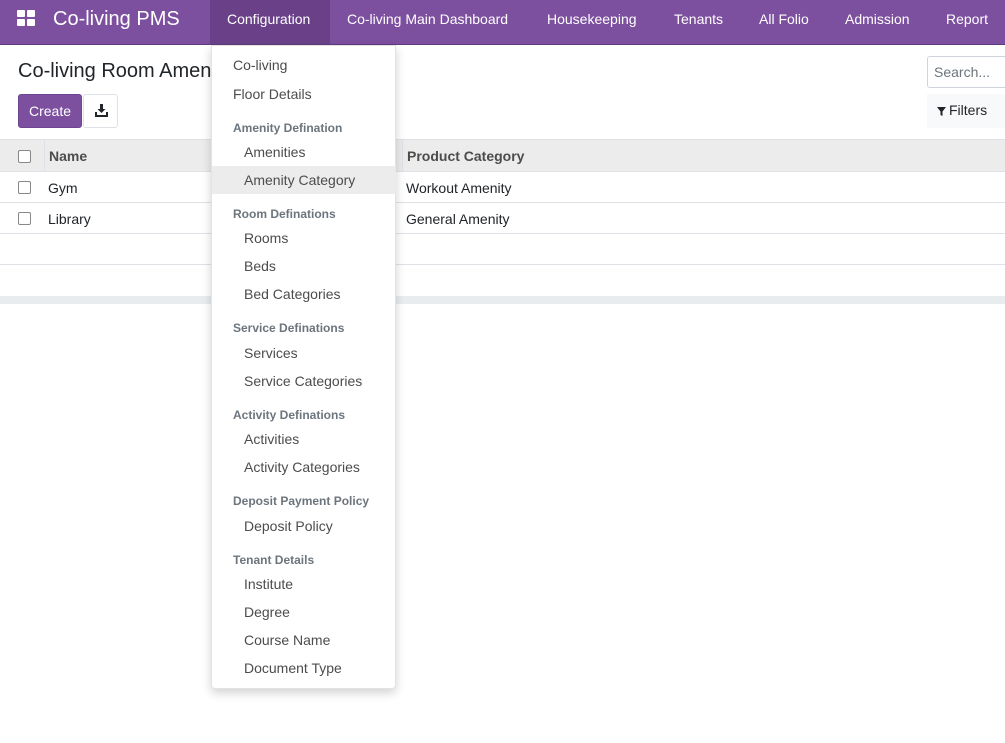  What do you see at coordinates (459, 188) in the screenshot?
I see `row-product-category: Workout Amenity` at bounding box center [459, 188].